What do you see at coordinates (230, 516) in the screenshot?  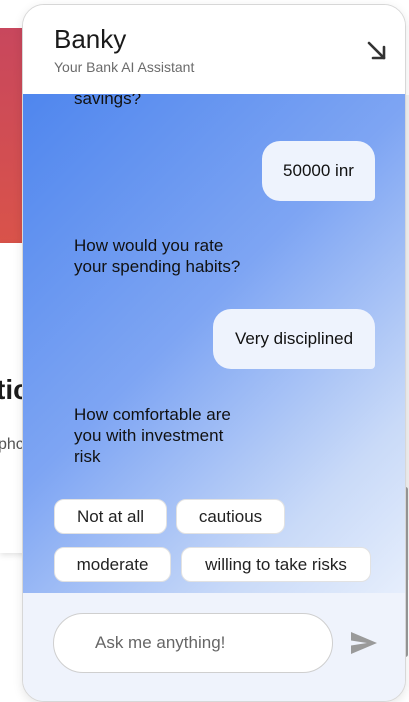 I see `option-cautious: cautious` at bounding box center [230, 516].